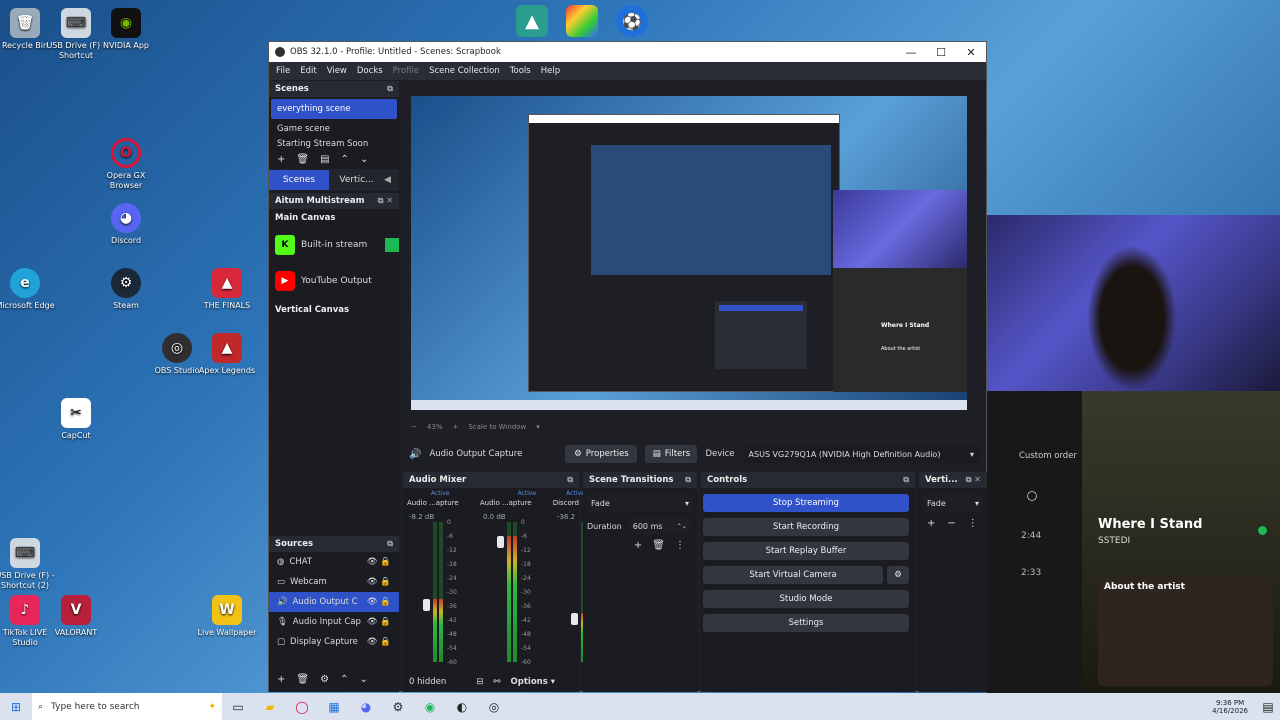 The image size is (1280, 720). I want to click on add-transition-icon: +, so click(638, 545).